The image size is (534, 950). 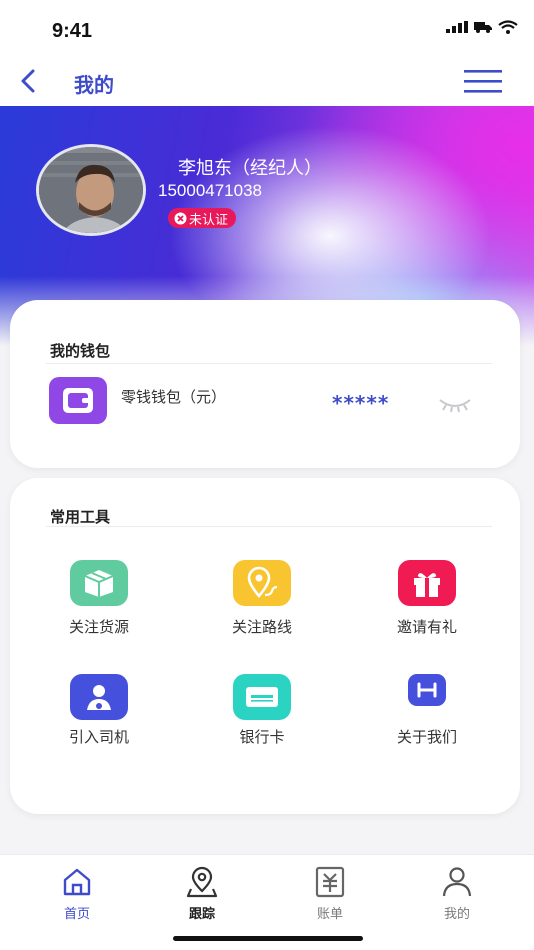 What do you see at coordinates (508, 27) in the screenshot?
I see `wifi-icon` at bounding box center [508, 27].